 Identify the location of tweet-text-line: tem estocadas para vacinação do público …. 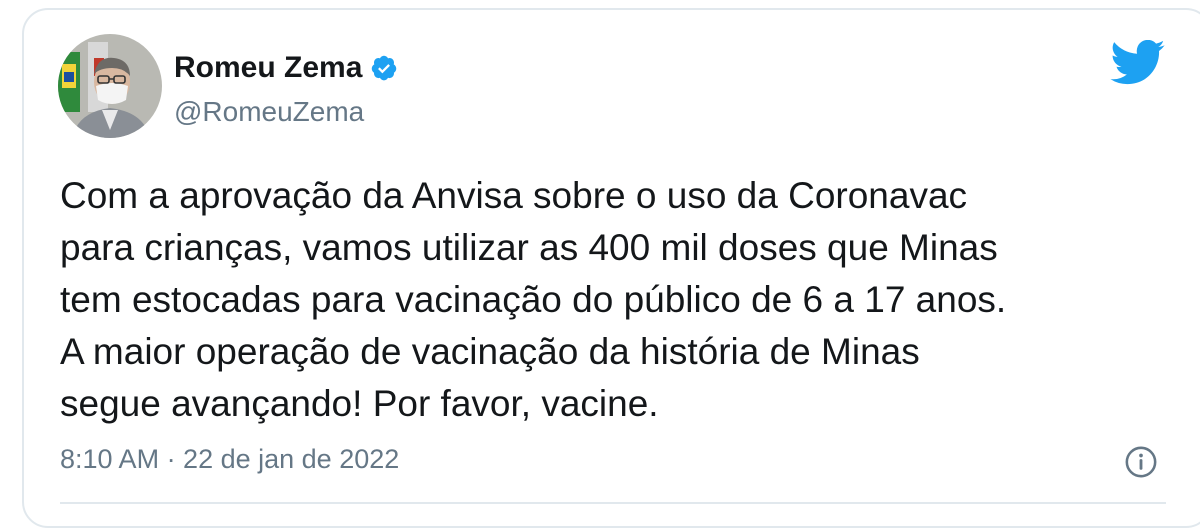
(533, 299).